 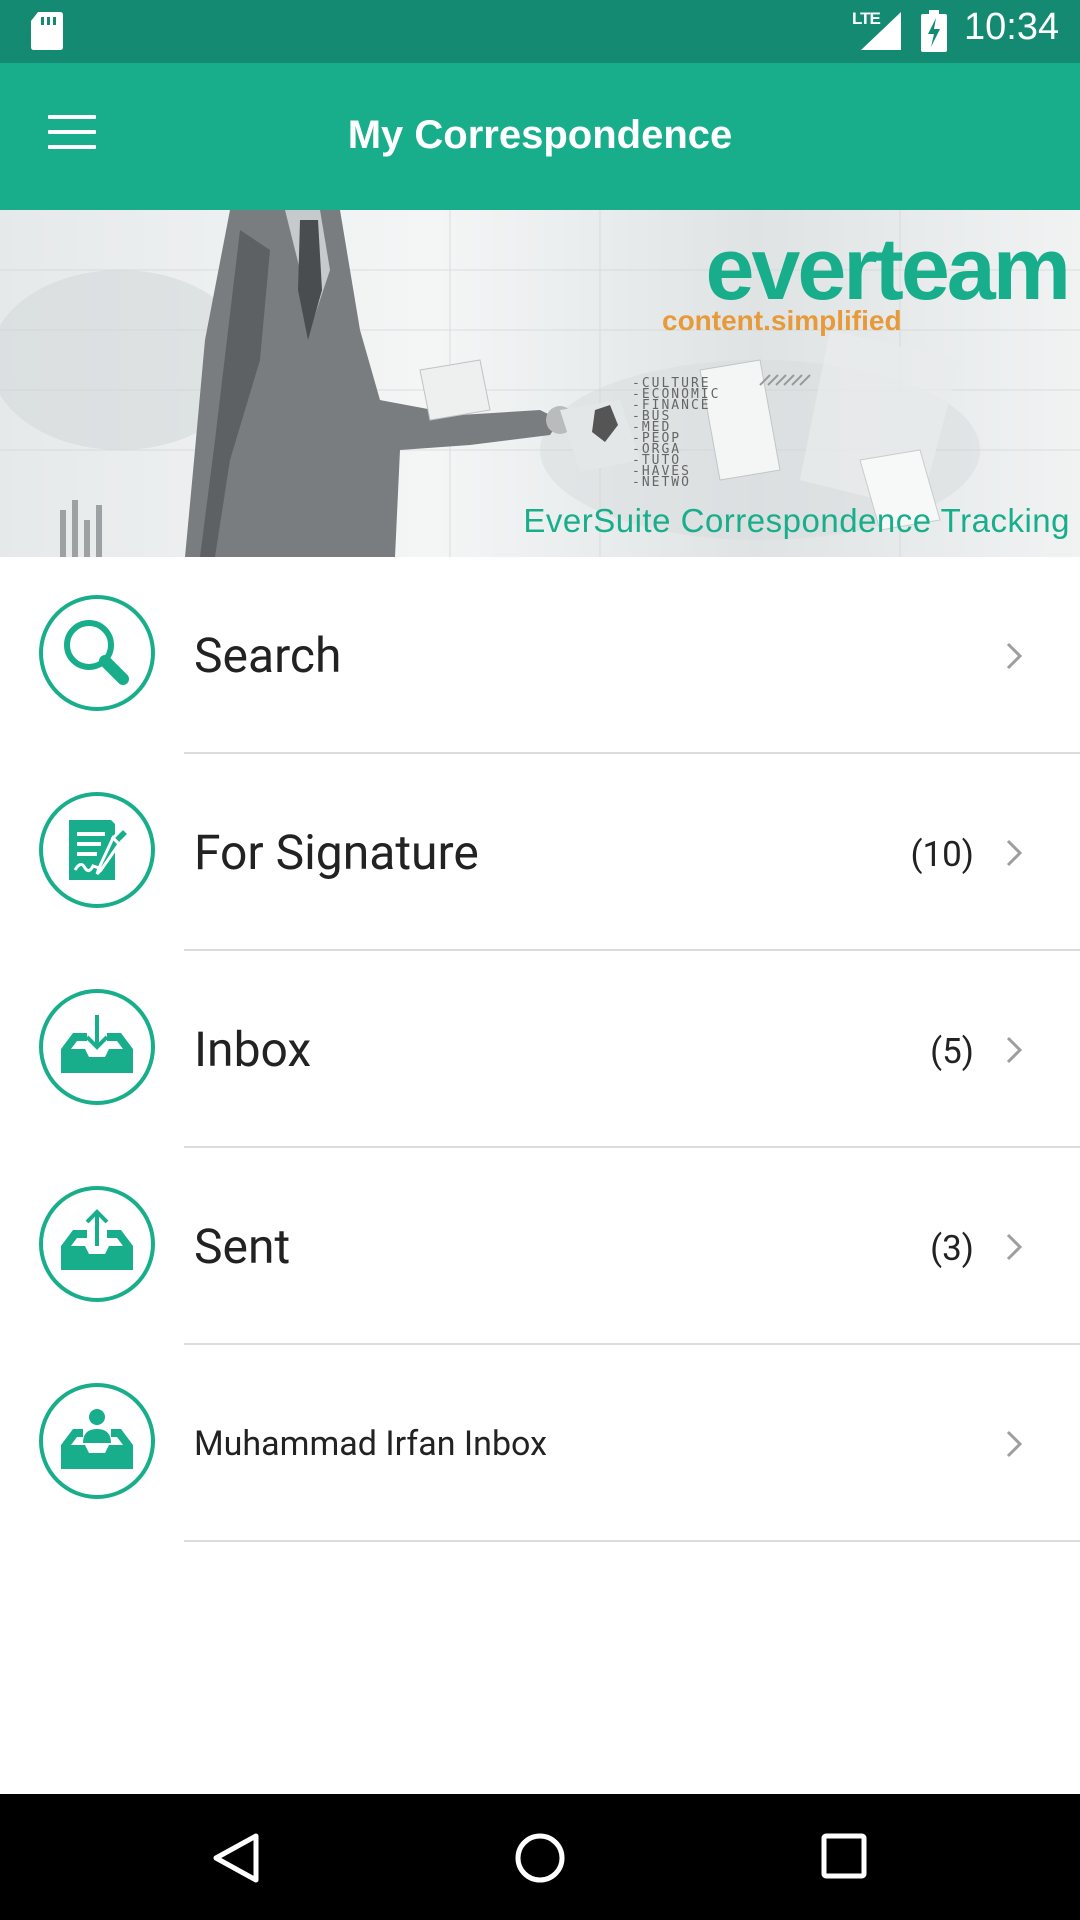 What do you see at coordinates (540, 655) in the screenshot?
I see `menu-item-search: Search` at bounding box center [540, 655].